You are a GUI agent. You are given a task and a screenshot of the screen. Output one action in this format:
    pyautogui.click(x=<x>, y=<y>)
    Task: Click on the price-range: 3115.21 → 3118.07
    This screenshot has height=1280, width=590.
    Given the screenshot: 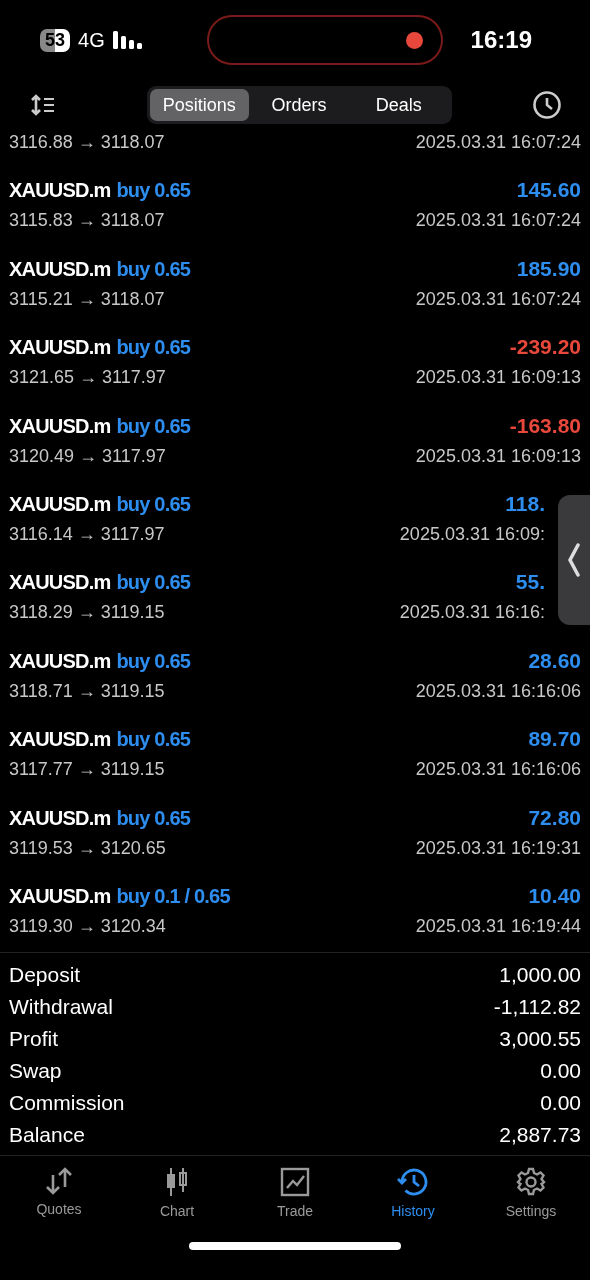 What is the action you would take?
    pyautogui.click(x=87, y=299)
    